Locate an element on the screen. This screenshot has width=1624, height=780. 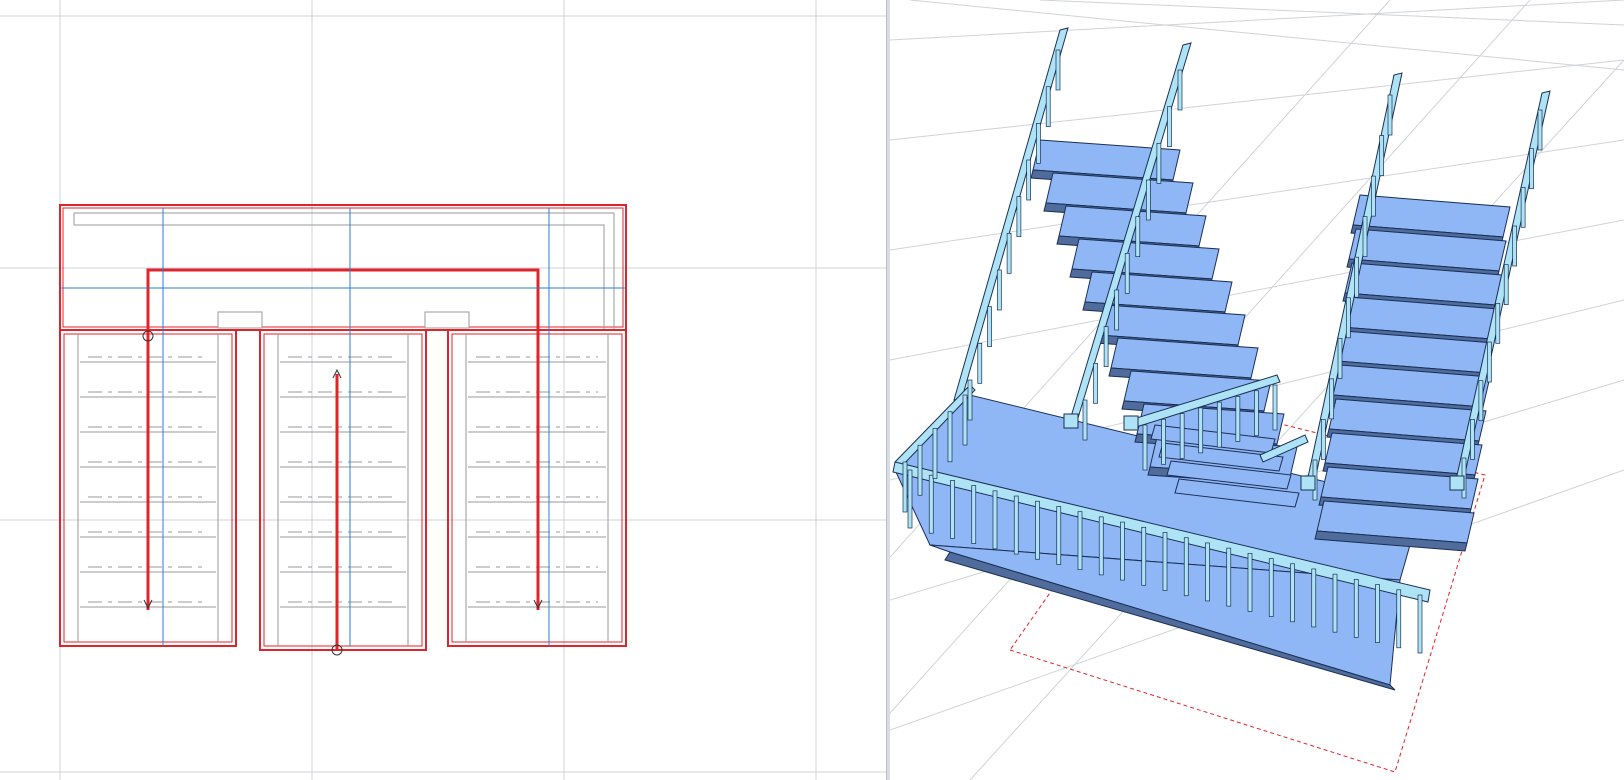
walkline-path is located at coordinates (343, 439).